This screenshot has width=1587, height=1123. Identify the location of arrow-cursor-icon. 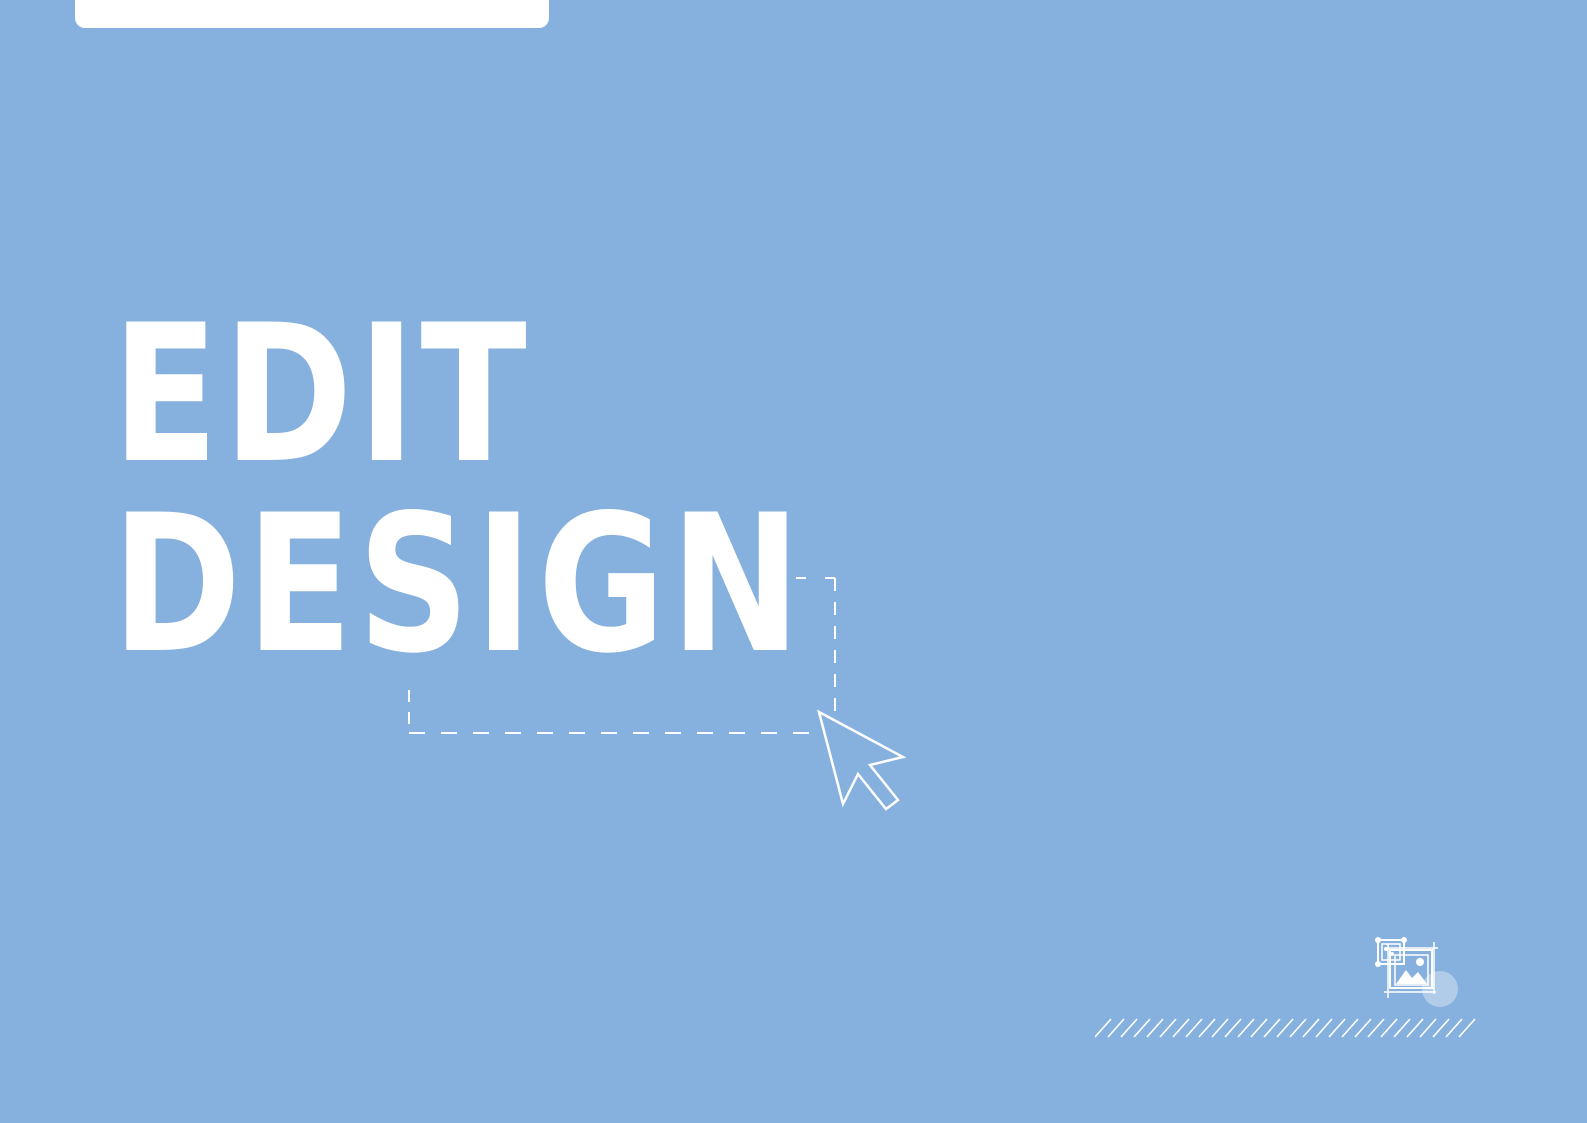
(862, 760).